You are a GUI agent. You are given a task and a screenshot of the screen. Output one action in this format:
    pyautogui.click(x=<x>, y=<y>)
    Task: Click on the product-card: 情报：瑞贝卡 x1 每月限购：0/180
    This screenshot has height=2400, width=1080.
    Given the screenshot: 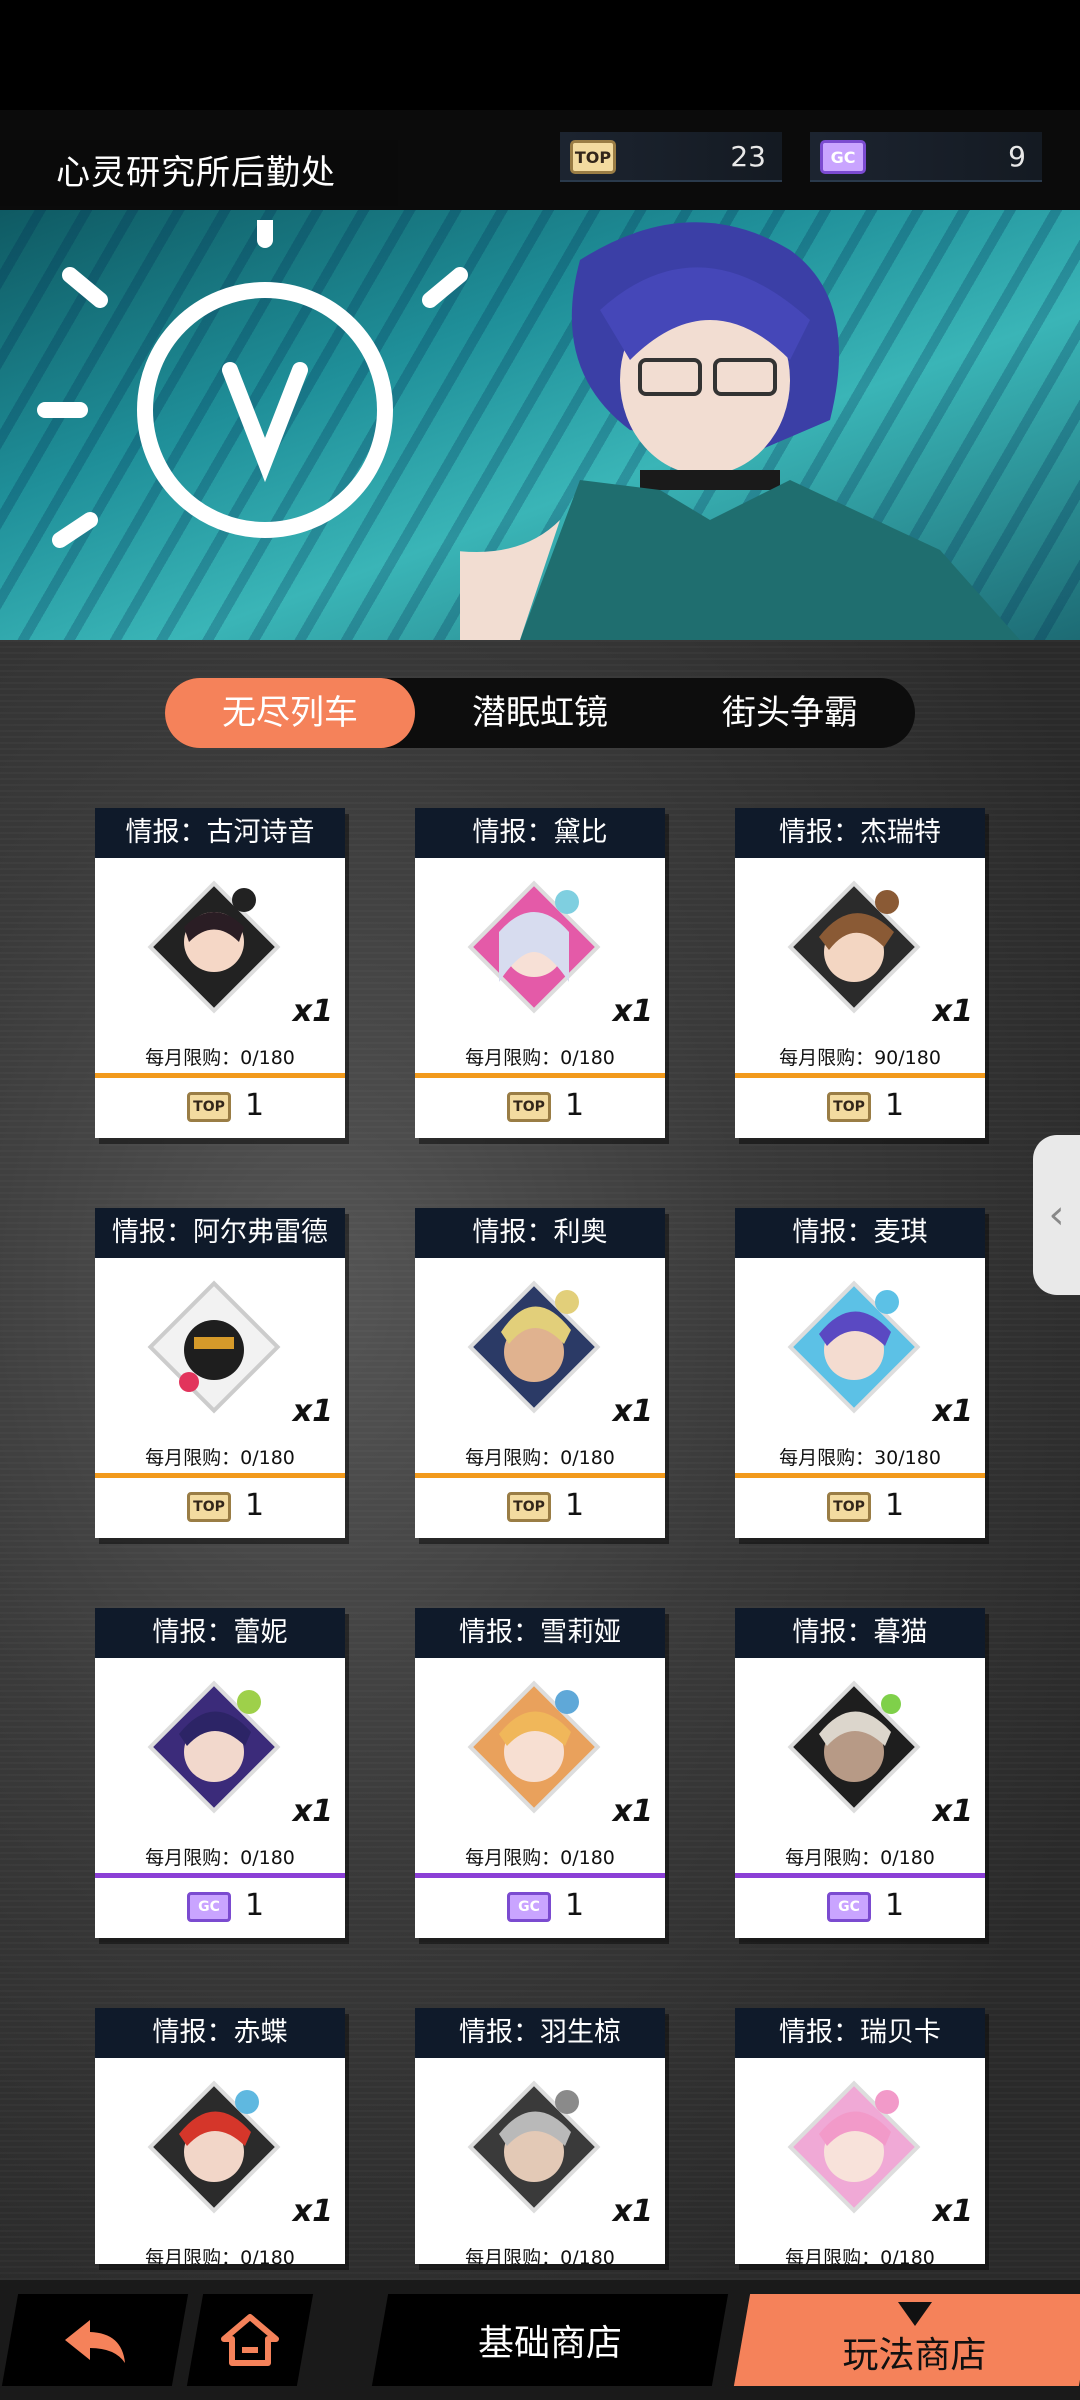 What is the action you would take?
    pyautogui.click(x=860, y=2136)
    